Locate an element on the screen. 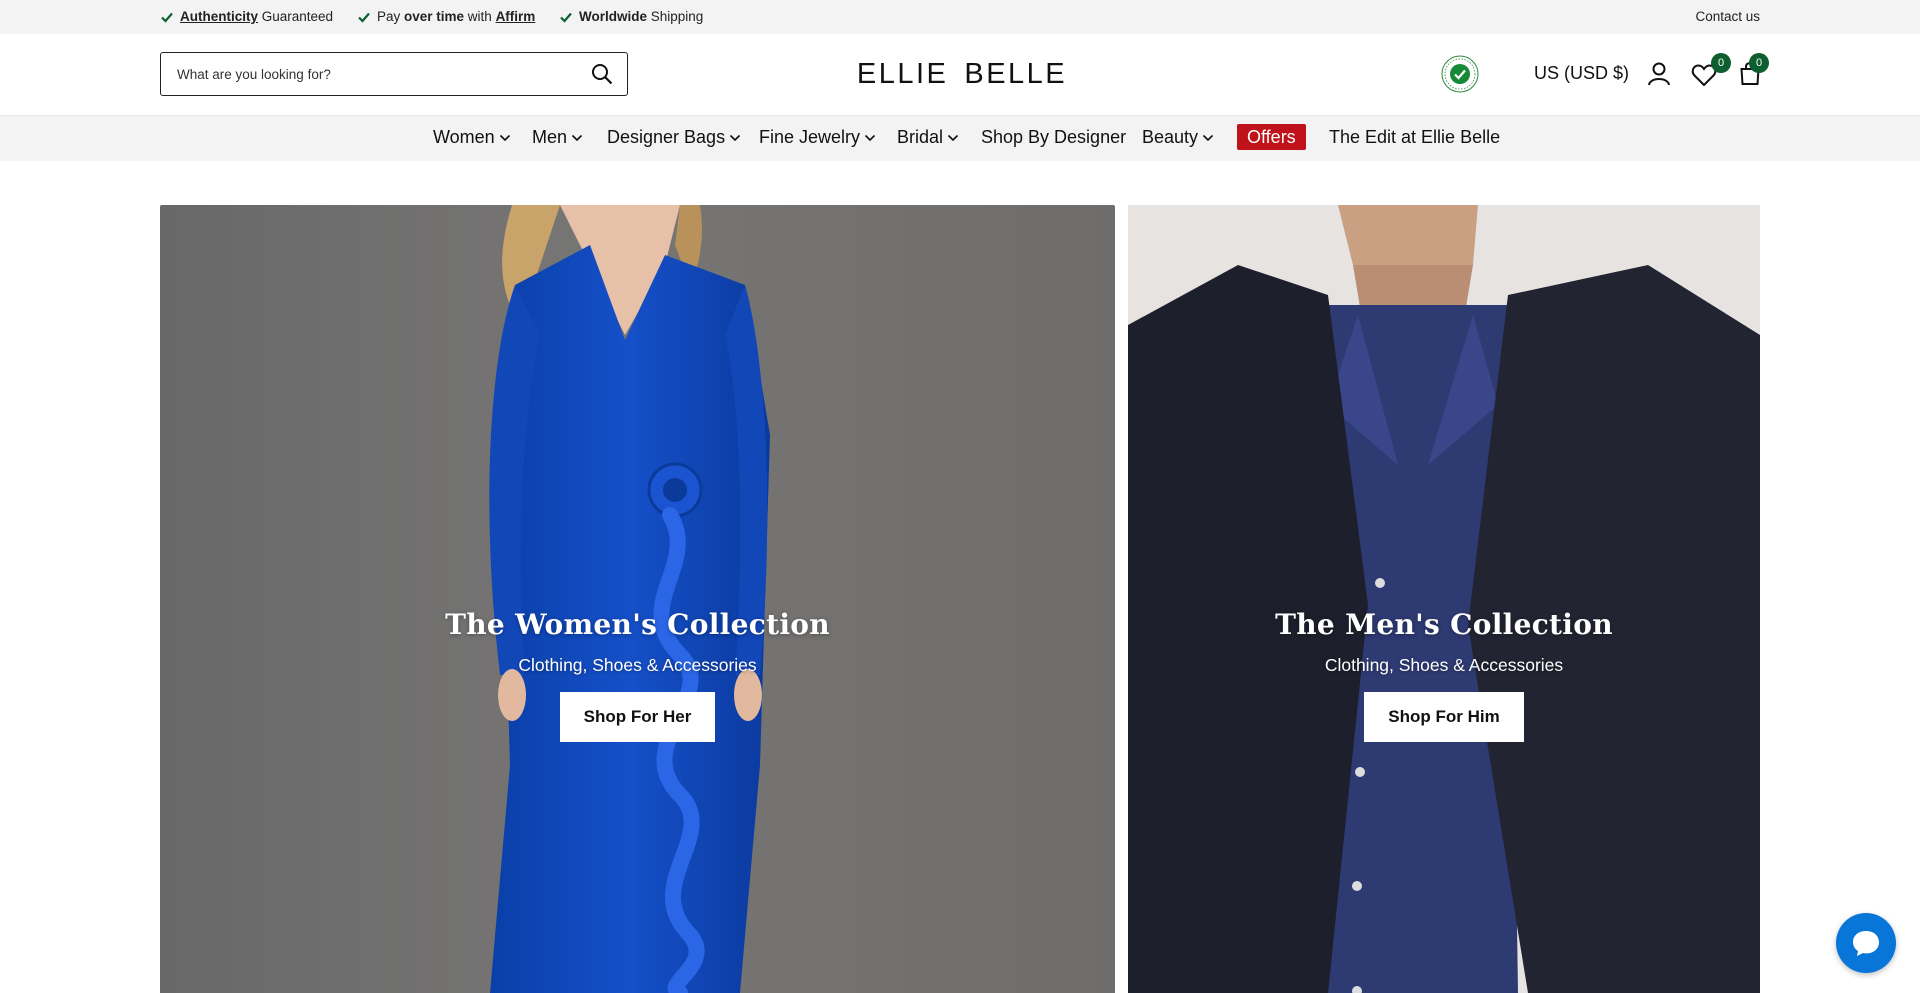 The width and height of the screenshot is (1920, 993). nav-item-beauty: Beauty is located at coordinates (1178, 137).